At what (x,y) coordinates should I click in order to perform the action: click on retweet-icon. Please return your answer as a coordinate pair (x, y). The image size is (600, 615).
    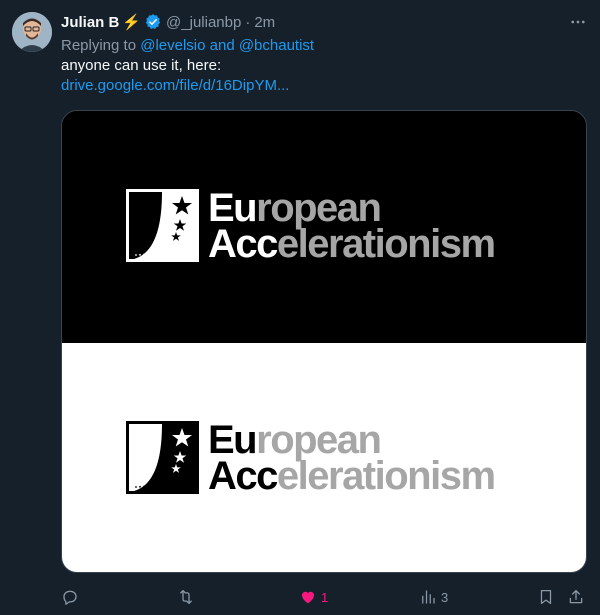
    Looking at the image, I should click on (186, 597).